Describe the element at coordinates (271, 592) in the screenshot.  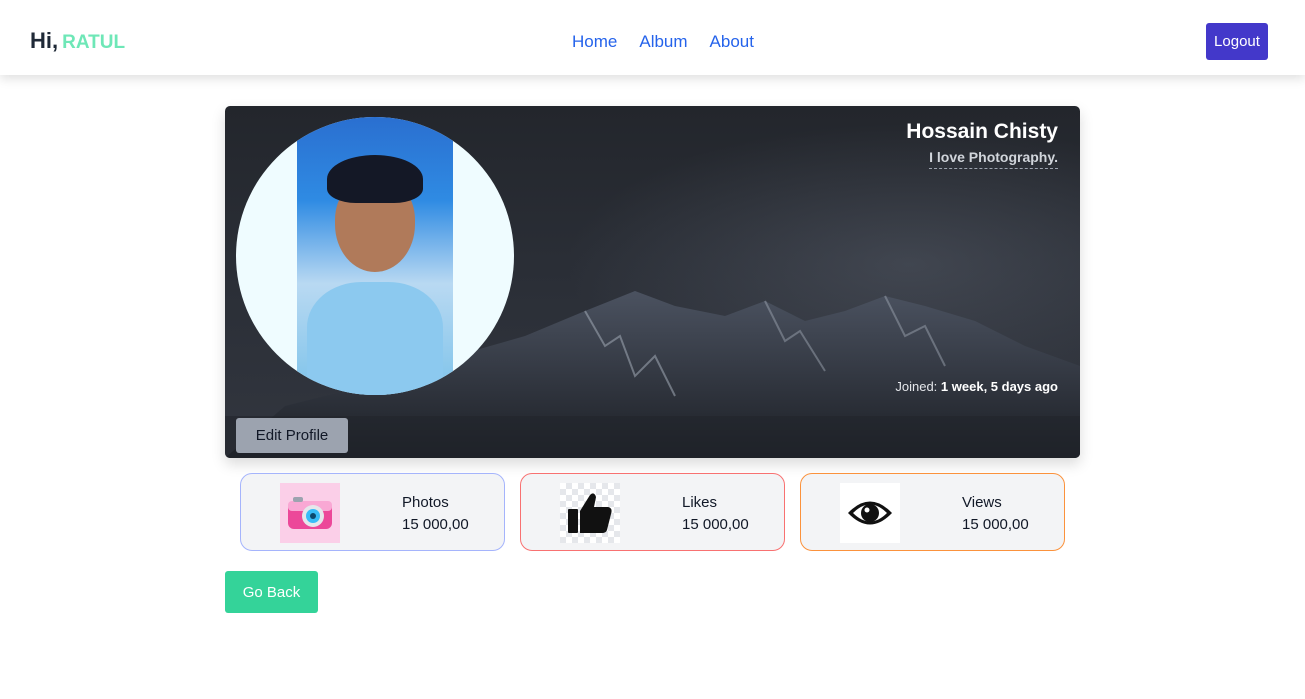
I see `go-back-button: Go Back` at that location.